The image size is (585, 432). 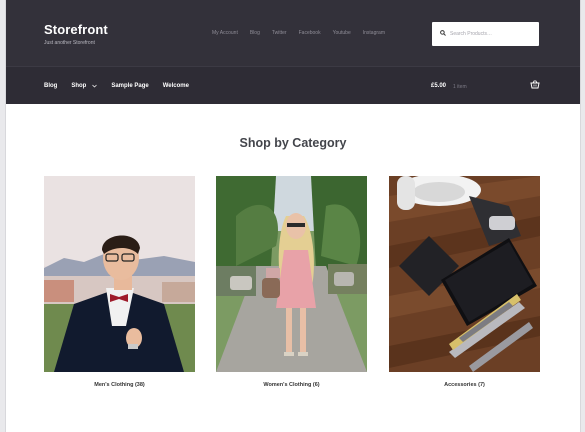 I want to click on top-link-instagram: Instagram, so click(x=374, y=33).